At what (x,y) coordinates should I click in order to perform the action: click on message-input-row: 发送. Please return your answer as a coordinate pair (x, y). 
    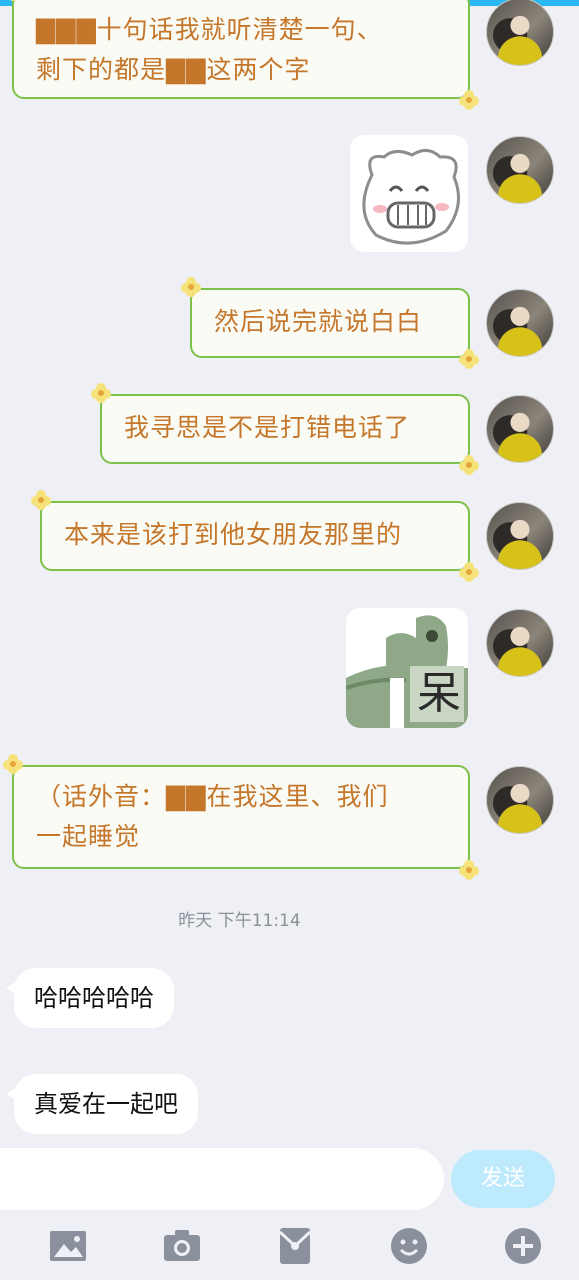
    Looking at the image, I should click on (289, 1179).